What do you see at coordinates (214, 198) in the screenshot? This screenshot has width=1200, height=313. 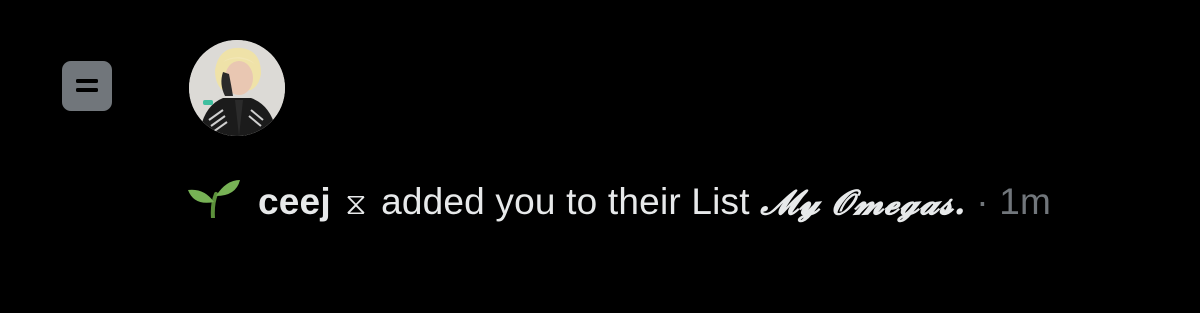 I see `sprout-icon` at bounding box center [214, 198].